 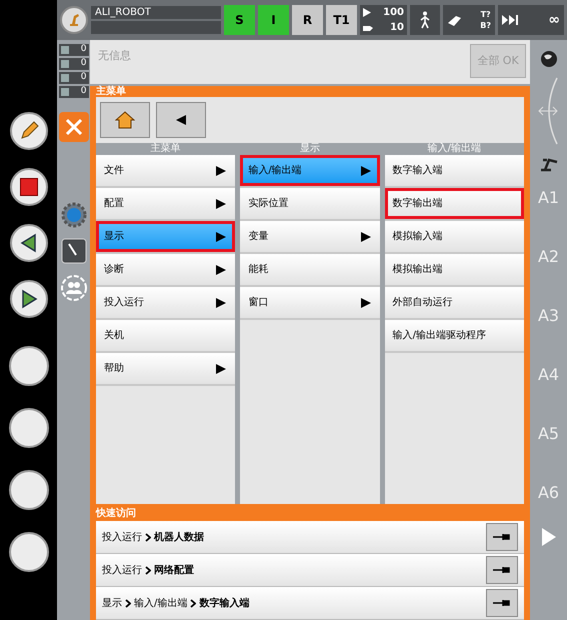 I want to click on home-icon, so click(x=125, y=120).